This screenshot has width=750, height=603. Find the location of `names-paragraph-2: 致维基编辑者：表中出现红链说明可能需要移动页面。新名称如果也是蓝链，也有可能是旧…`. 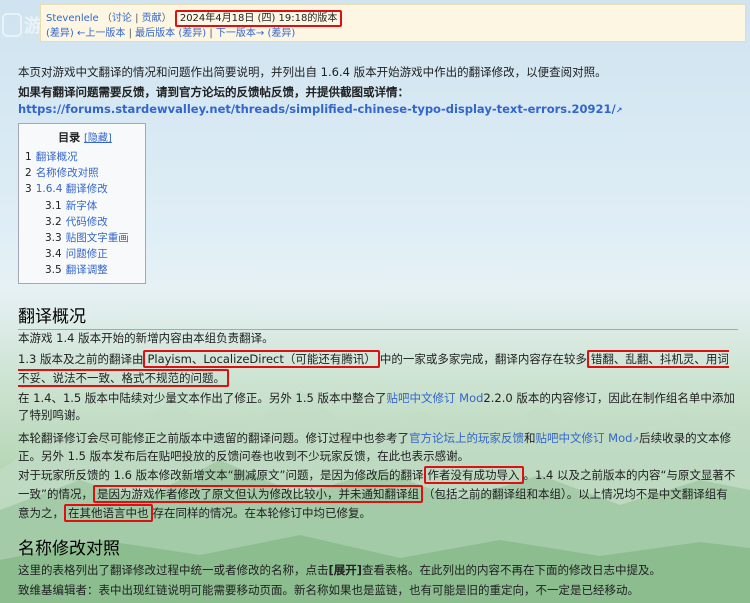

names-paragraph-2: 致维基编辑者：表中出现红链说明可能需要移动页面。新名称如果也是蓝链，也有可能是旧… is located at coordinates (328, 590).